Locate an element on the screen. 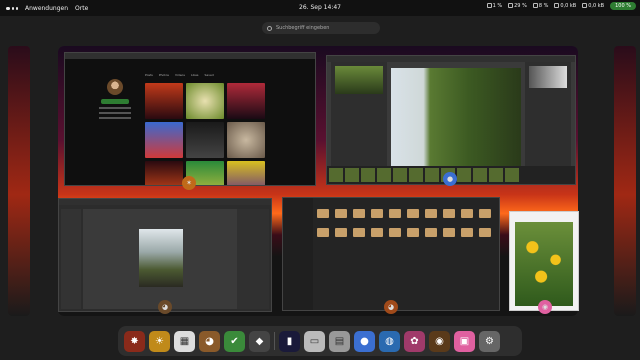  search-icon is located at coordinates (269, 28).